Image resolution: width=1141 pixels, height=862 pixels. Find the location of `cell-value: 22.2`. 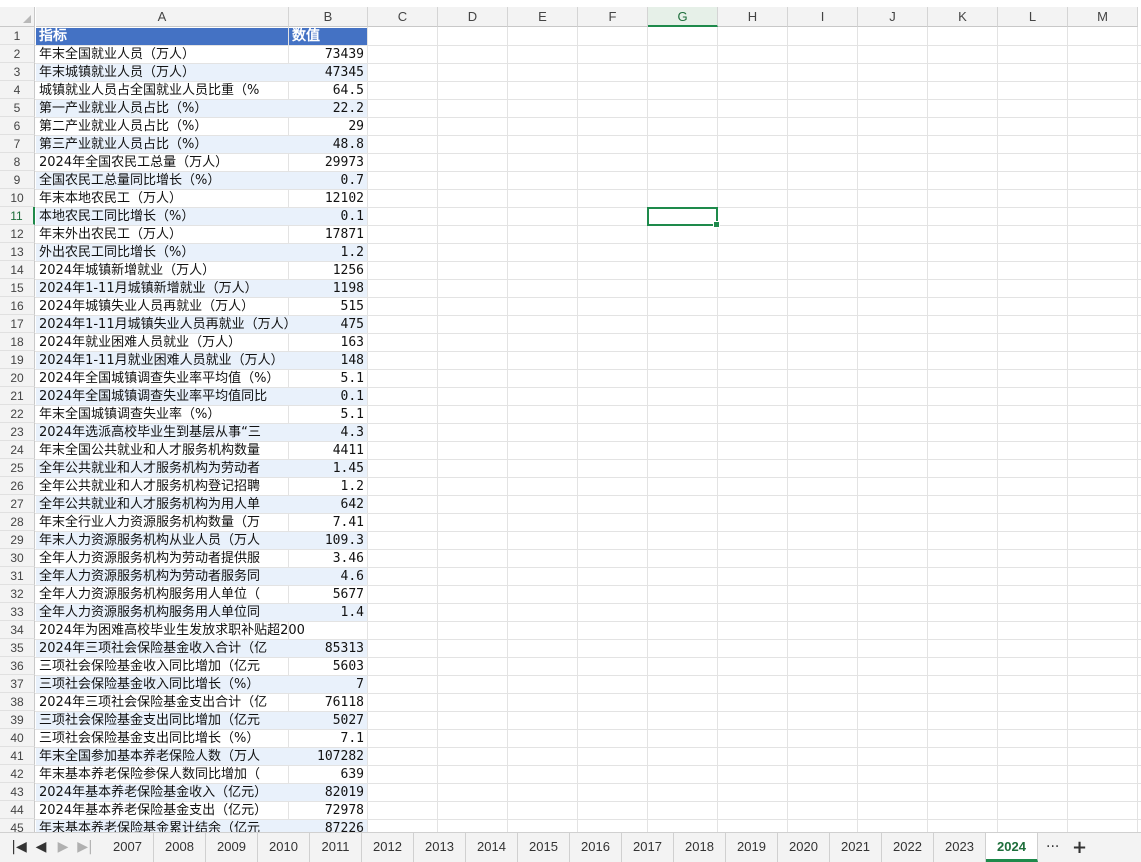

cell-value: 22.2 is located at coordinates (328, 108).